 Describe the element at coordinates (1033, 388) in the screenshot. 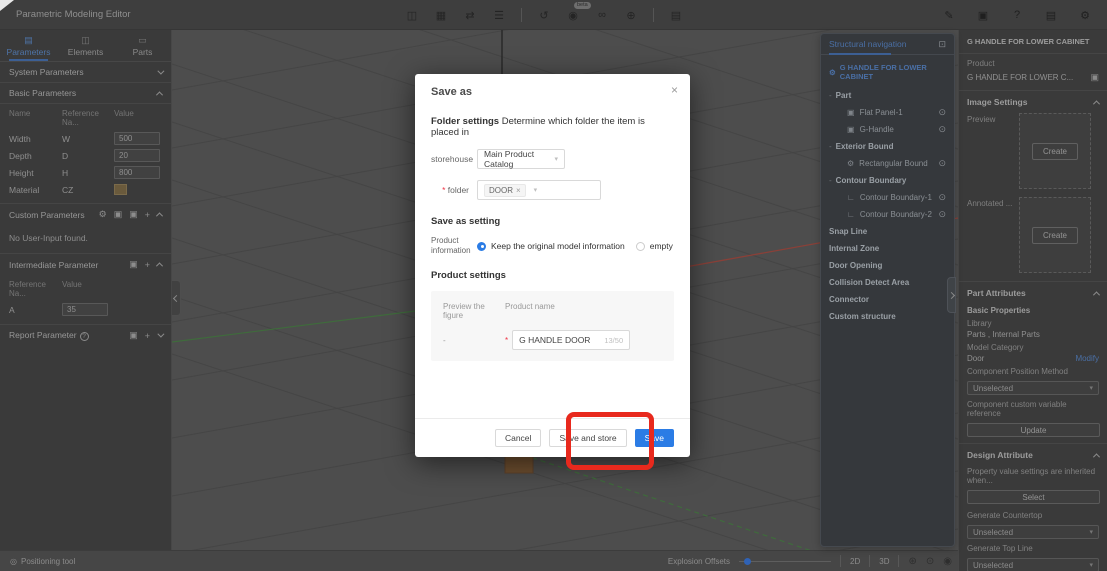

I see `component-position-select: Unselected ▾` at that location.